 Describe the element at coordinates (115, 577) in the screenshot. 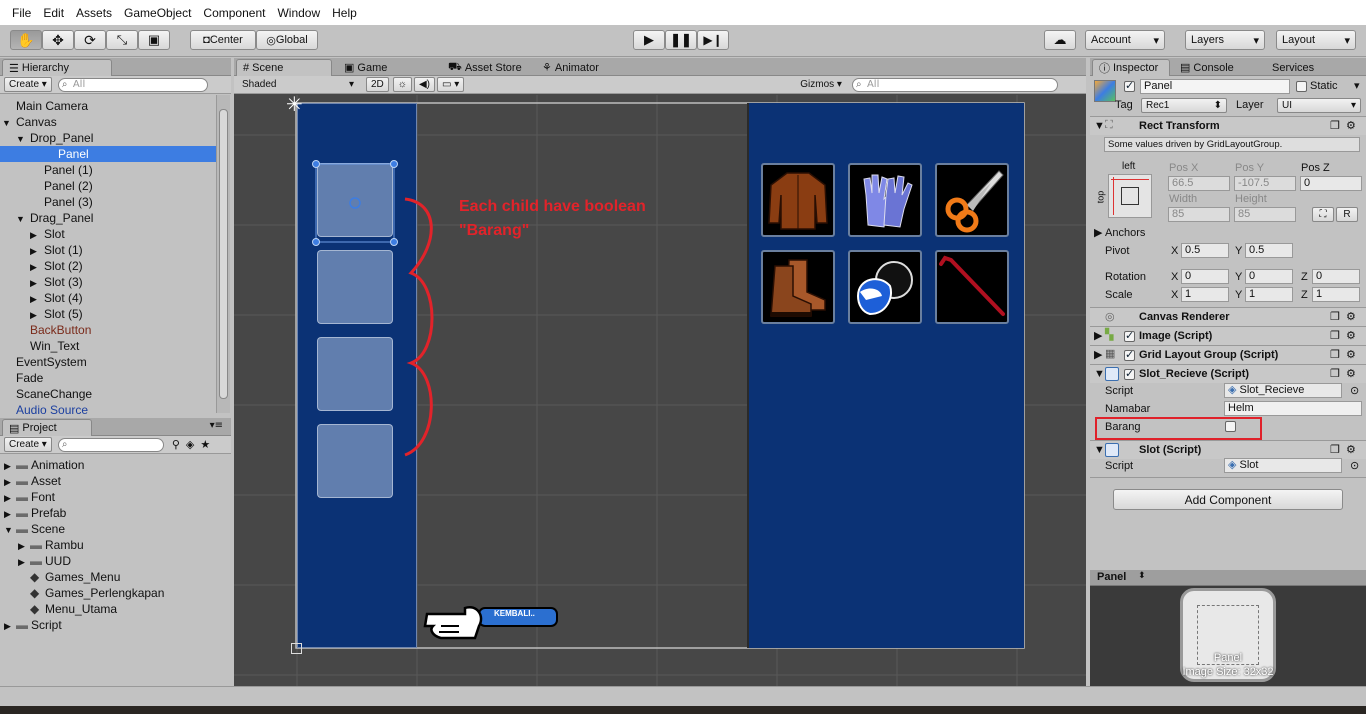

I see `project-item: ◆ Games_Menu` at that location.